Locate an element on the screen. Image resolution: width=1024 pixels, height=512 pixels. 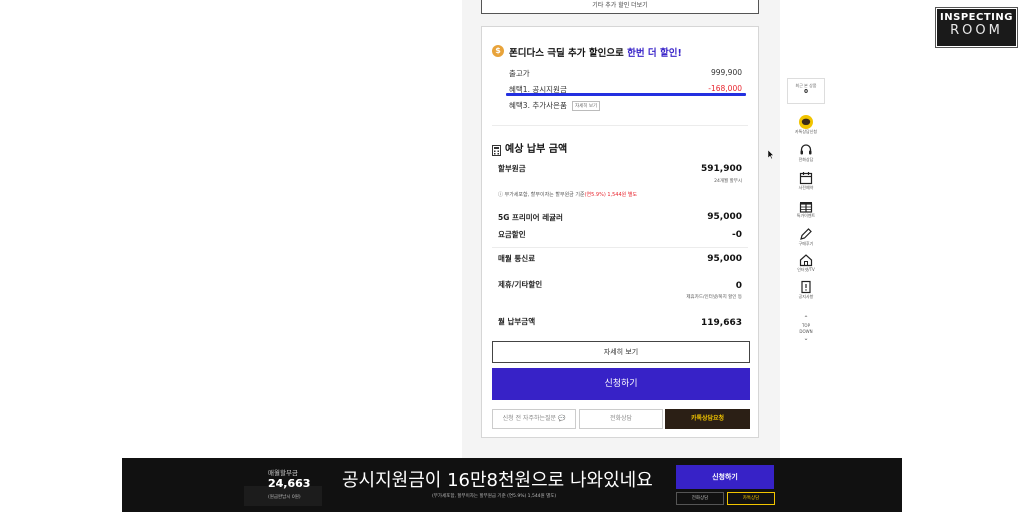
monthly-fee-value: 95,000 is located at coordinates (724, 259).